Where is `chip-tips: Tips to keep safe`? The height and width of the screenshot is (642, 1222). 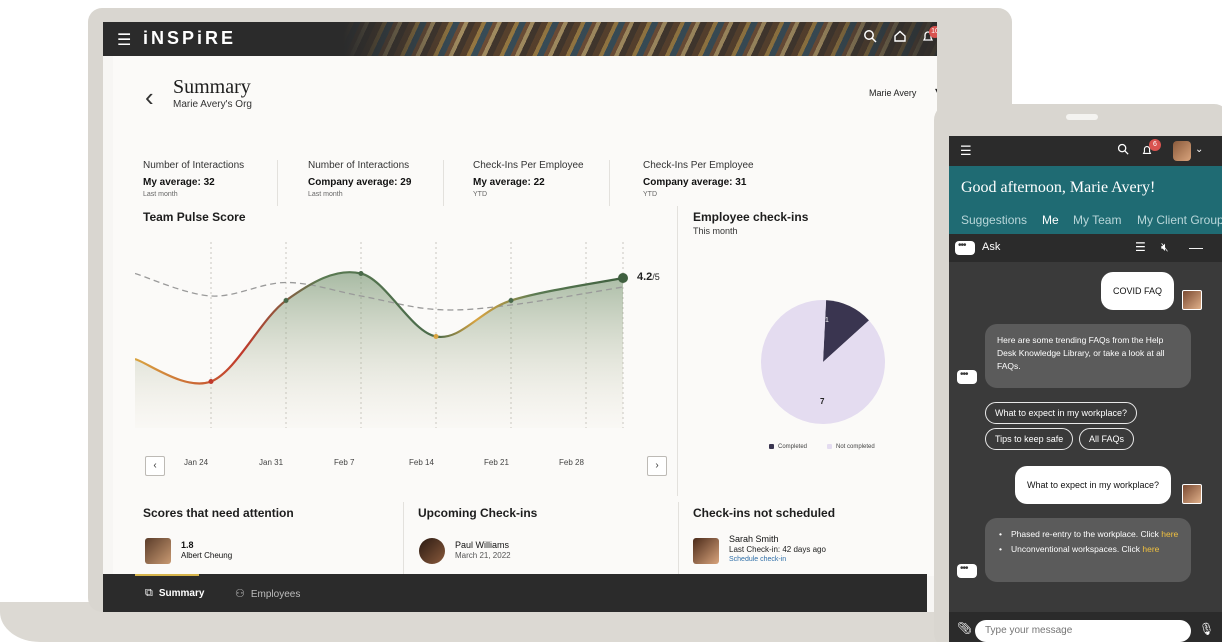 chip-tips: Tips to keep safe is located at coordinates (1029, 439).